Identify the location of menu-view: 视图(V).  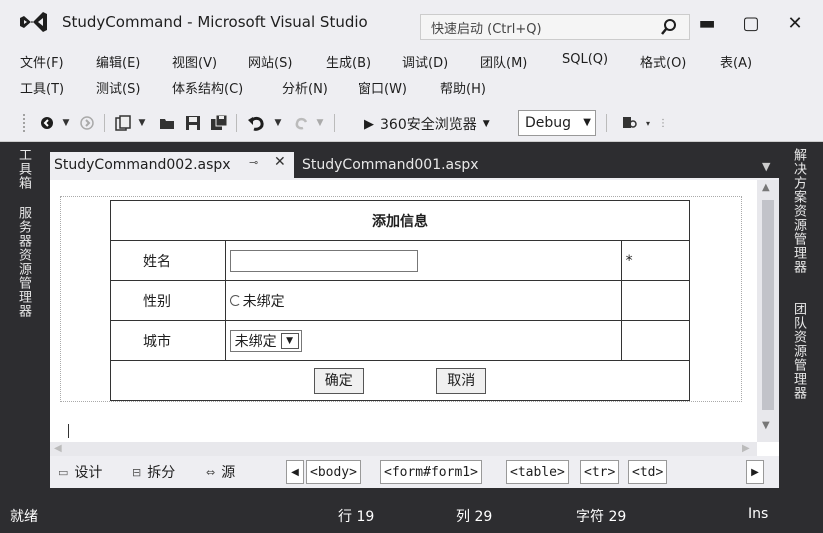
(194, 61).